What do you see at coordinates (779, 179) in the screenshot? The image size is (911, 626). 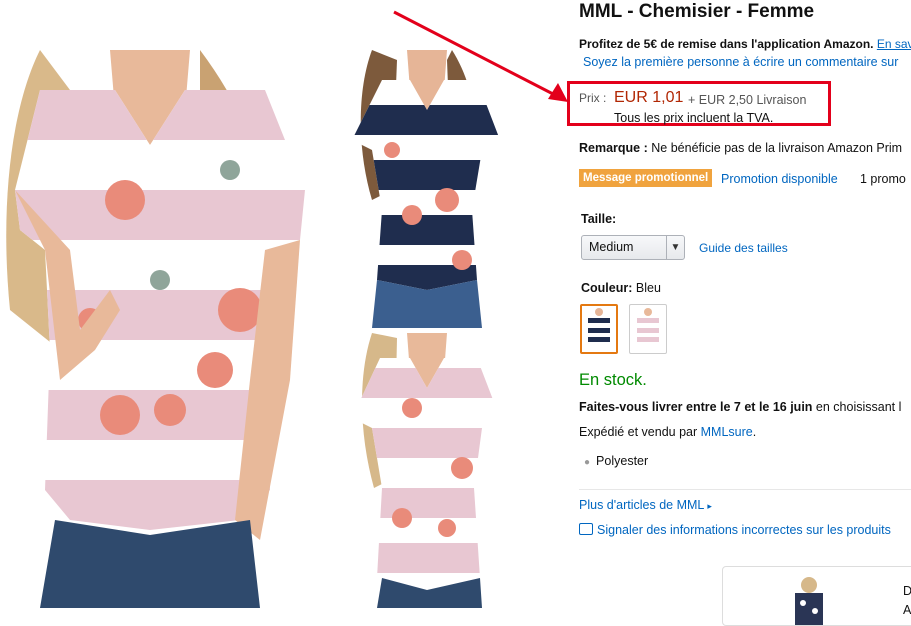 I see `promotion-link: Promotion disponible` at bounding box center [779, 179].